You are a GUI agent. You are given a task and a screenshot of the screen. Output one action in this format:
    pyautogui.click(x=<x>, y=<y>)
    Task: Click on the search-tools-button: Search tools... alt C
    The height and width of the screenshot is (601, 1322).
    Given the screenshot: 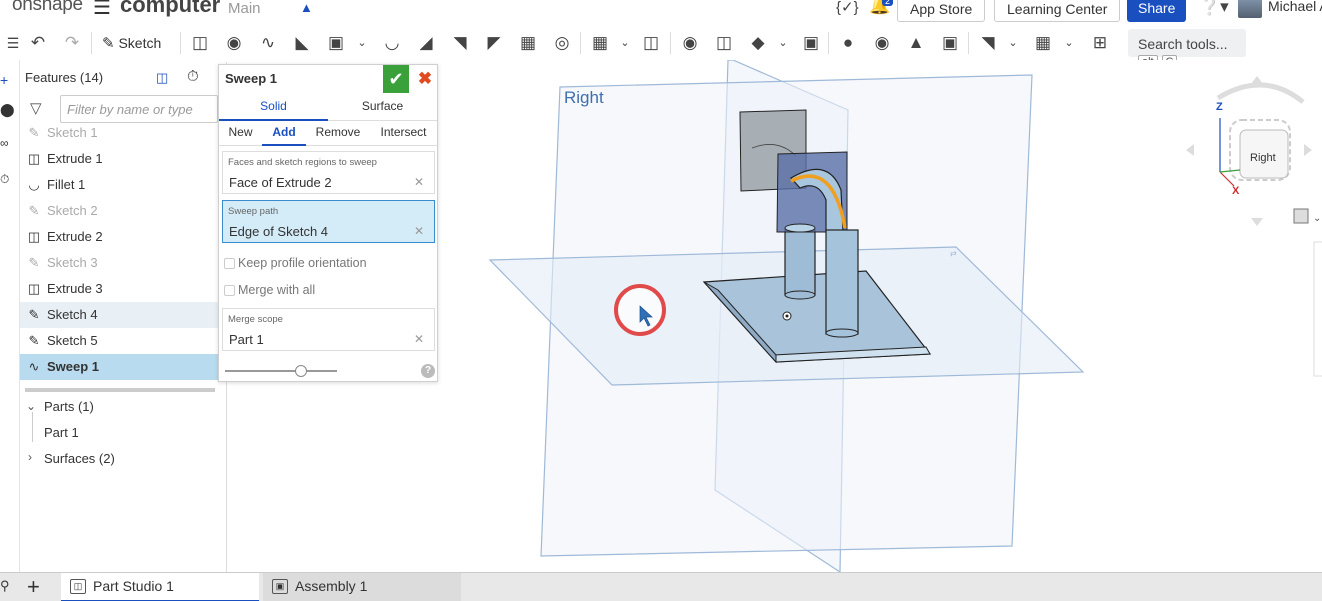 What is the action you would take?
    pyautogui.click(x=1187, y=49)
    